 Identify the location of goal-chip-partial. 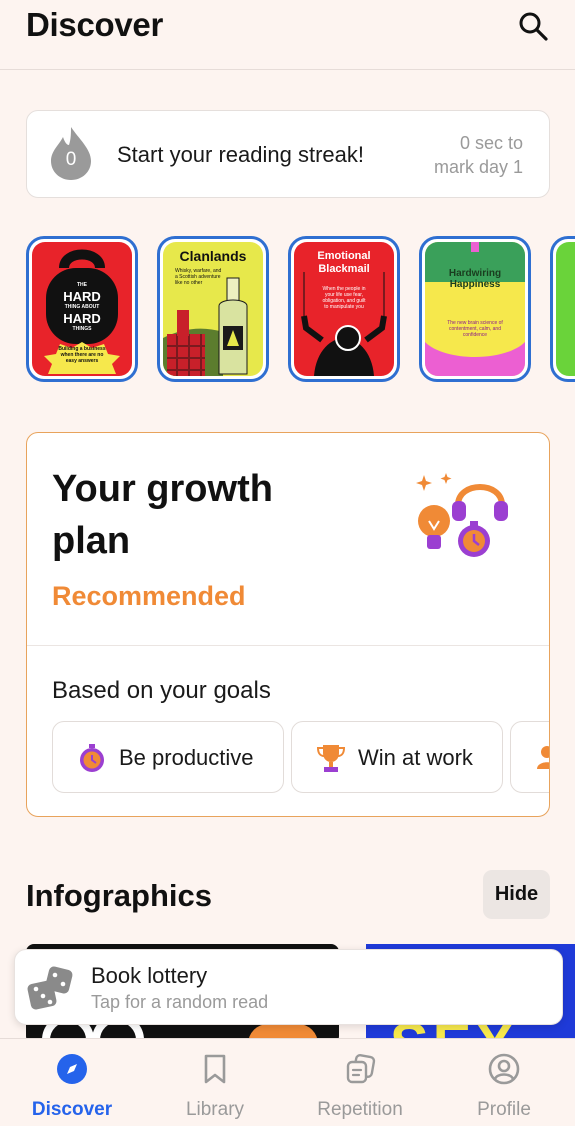
(529, 757).